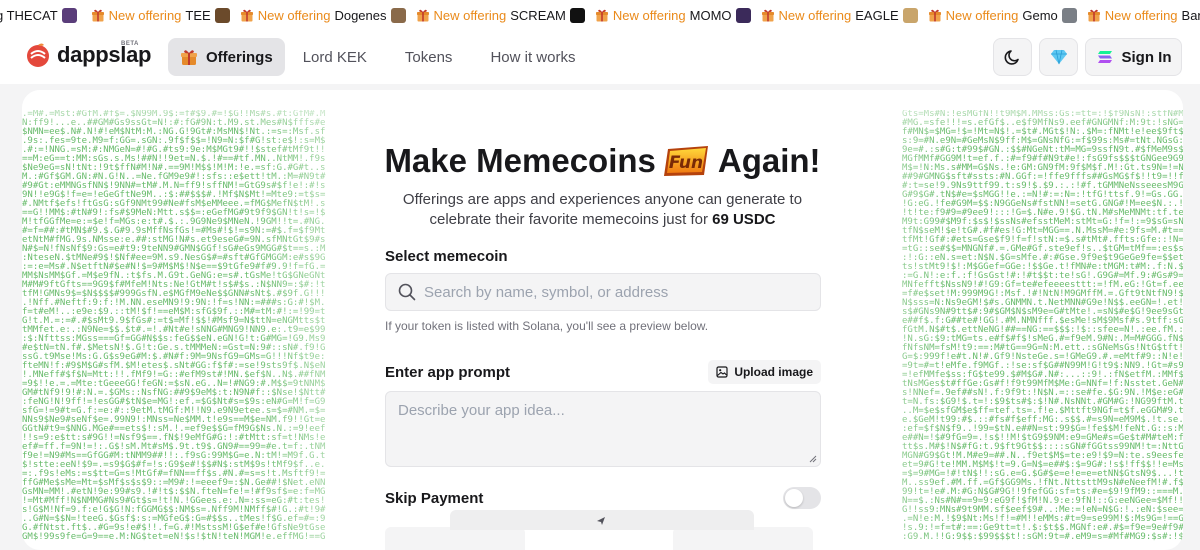  Describe the element at coordinates (769, 160) in the screenshot. I see `title-part-2: Again!` at that location.